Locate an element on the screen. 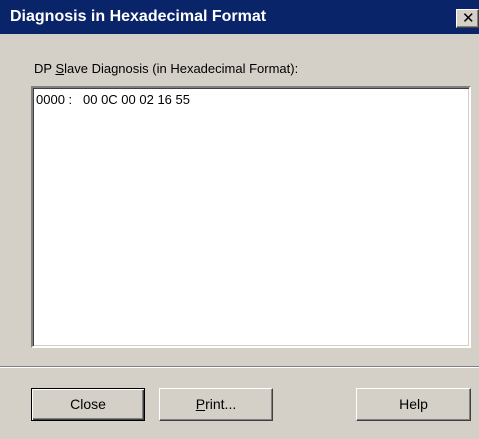 This screenshot has height=439, width=479. close-icon: ✕ is located at coordinates (468, 18).